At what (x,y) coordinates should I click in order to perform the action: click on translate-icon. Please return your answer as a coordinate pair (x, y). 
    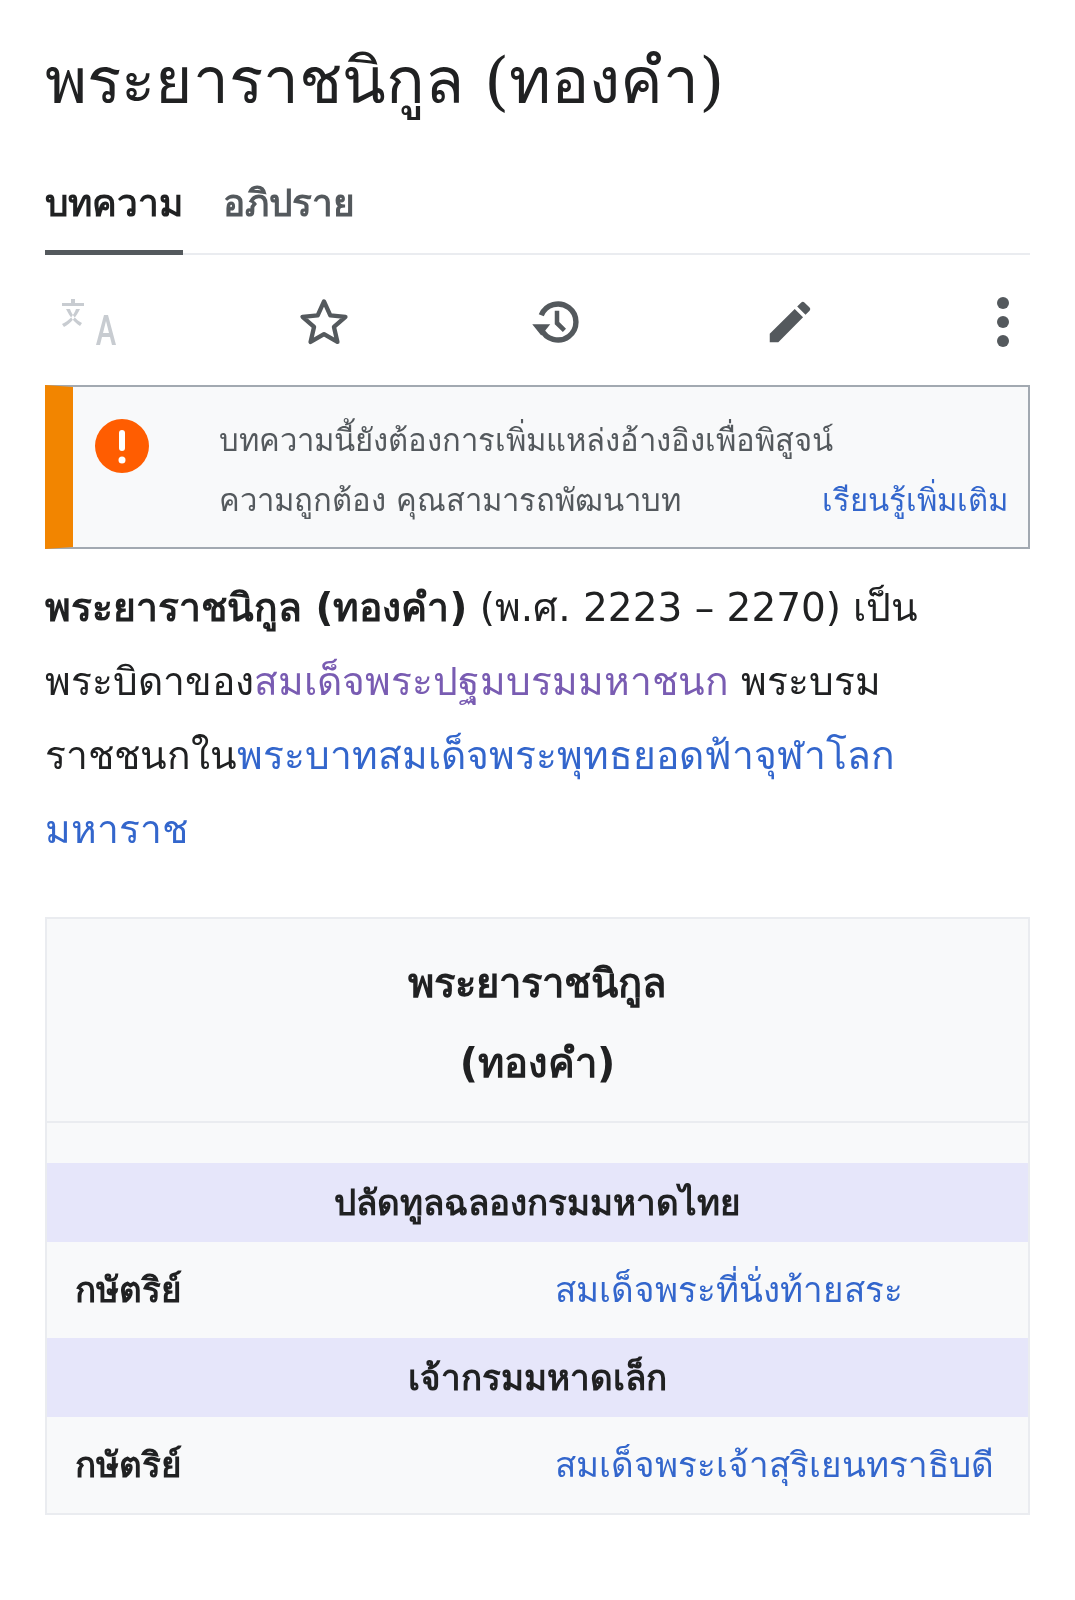
    Looking at the image, I should click on (89, 322).